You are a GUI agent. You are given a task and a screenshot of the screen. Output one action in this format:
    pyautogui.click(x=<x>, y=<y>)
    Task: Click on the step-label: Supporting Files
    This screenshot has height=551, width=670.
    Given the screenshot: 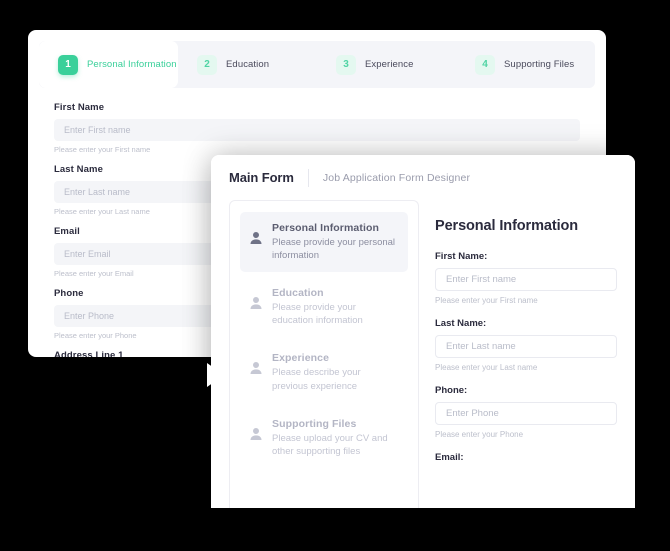 What is the action you would take?
    pyautogui.click(x=539, y=64)
    